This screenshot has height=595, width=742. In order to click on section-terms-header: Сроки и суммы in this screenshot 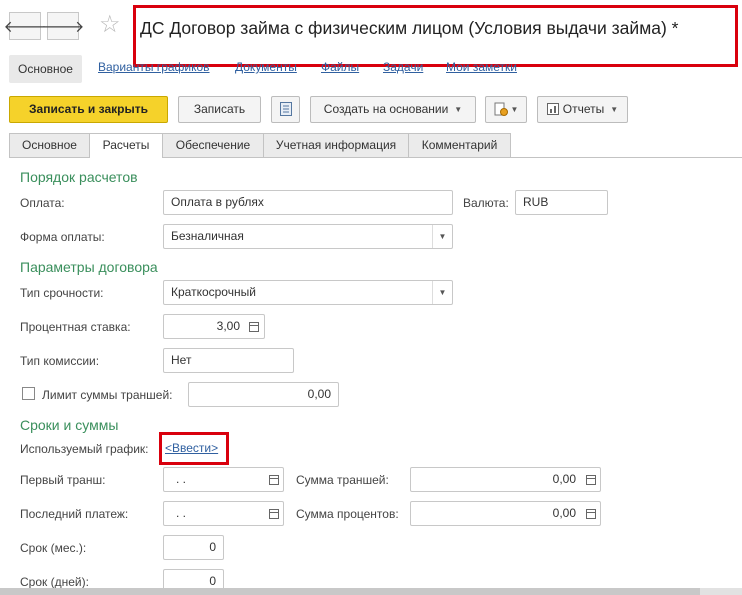, I will do `click(69, 425)`.